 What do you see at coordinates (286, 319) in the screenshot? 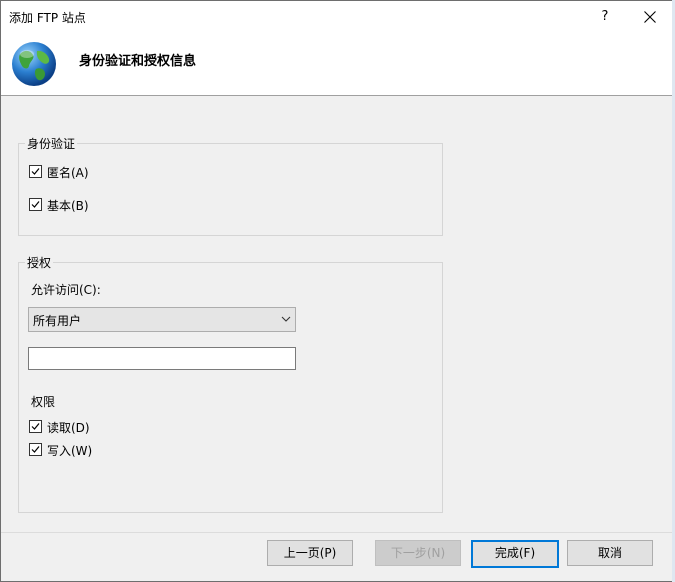
I see `chevron-down-icon` at bounding box center [286, 319].